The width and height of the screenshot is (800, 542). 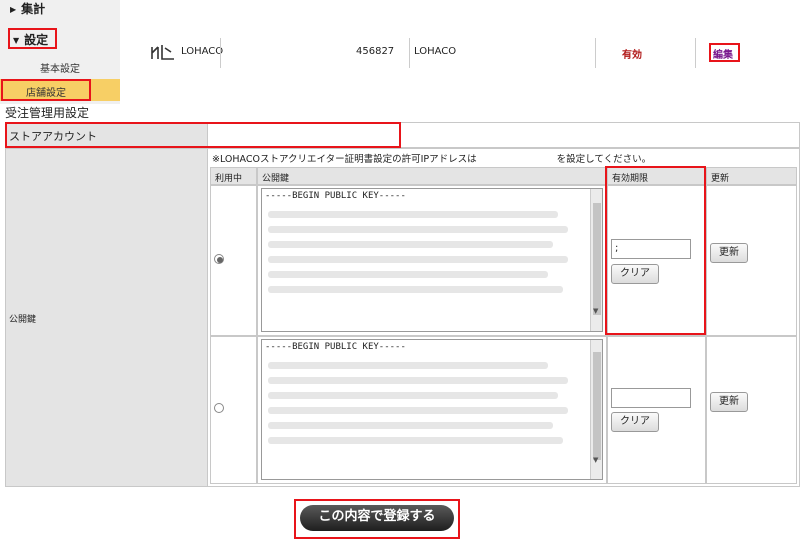 I want to click on row1-update-button: 更新, so click(x=729, y=253).